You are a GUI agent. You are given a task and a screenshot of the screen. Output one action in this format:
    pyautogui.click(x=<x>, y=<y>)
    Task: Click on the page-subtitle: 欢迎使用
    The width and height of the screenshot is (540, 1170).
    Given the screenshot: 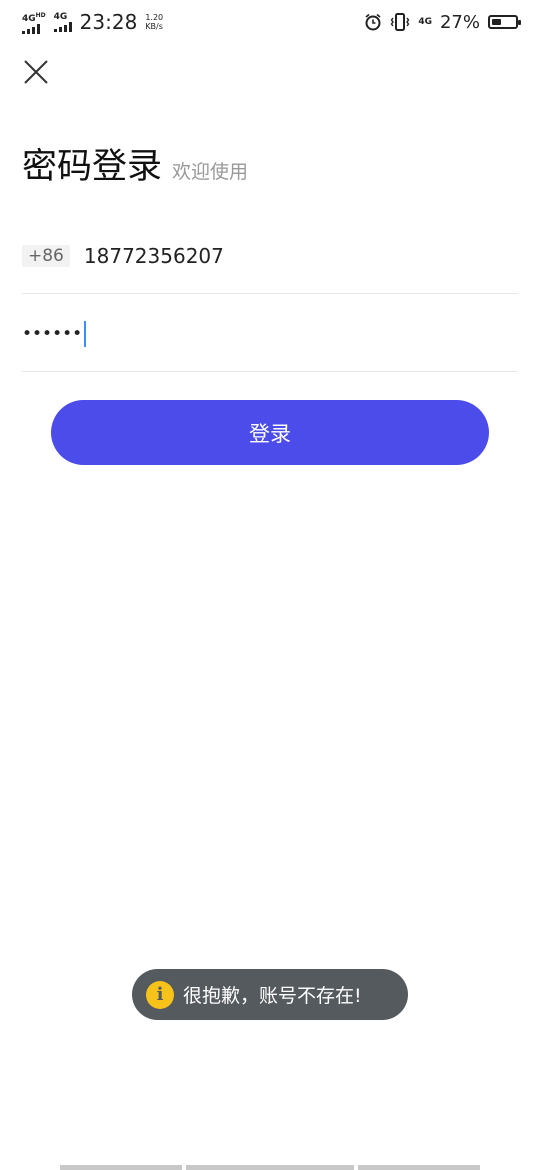 What is the action you would take?
    pyautogui.click(x=210, y=172)
    